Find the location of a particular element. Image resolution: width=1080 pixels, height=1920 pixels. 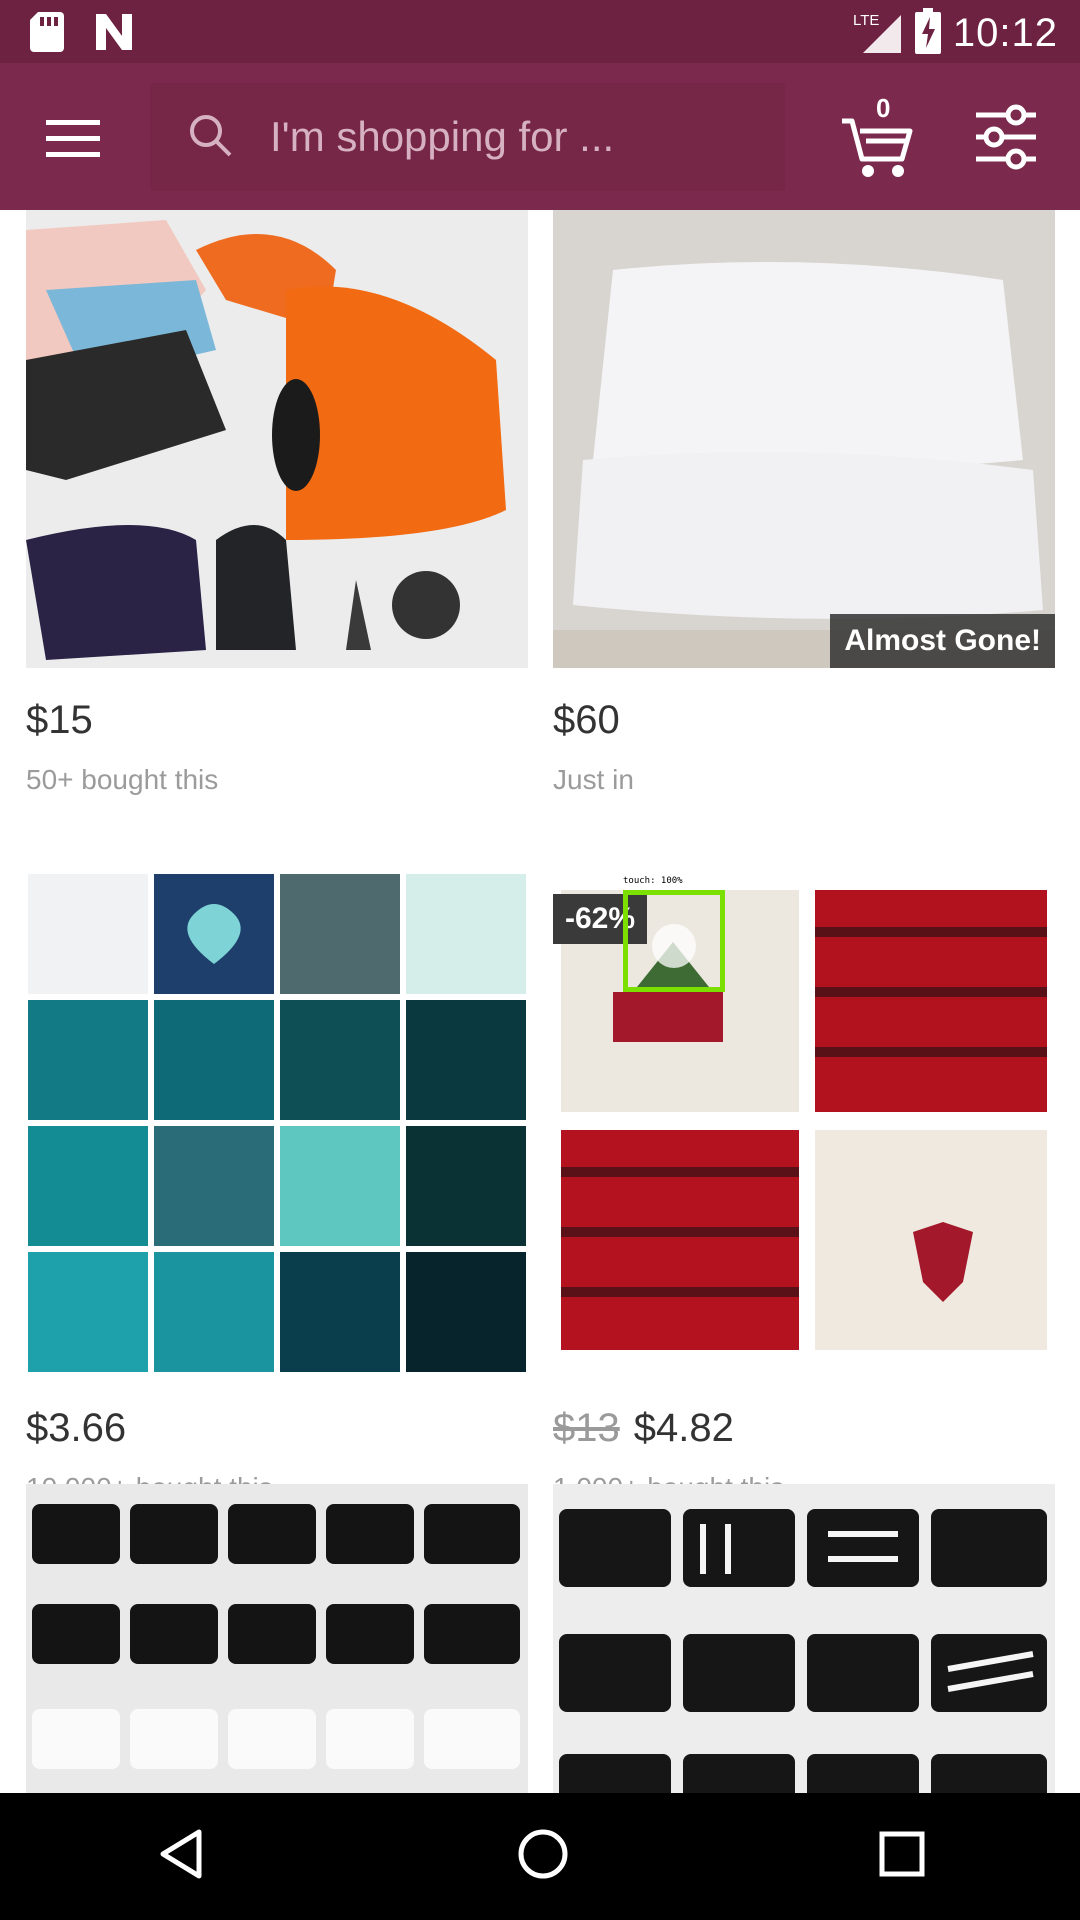

filter-button is located at coordinates (1006, 137).